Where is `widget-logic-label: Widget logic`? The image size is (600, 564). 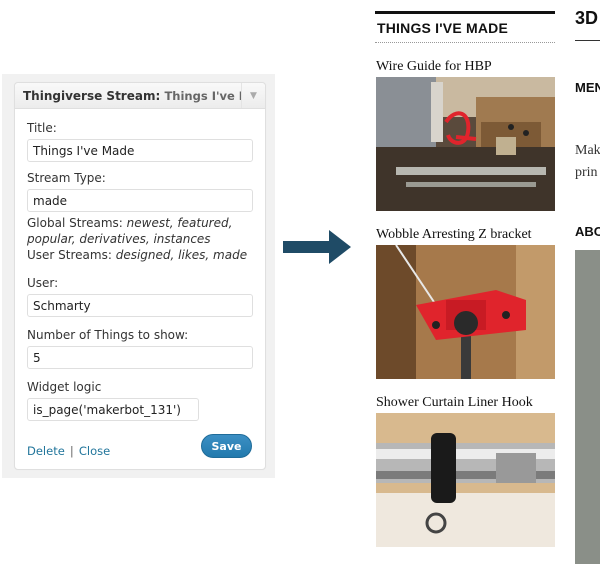
widget-logic-label: Widget logic is located at coordinates (64, 387).